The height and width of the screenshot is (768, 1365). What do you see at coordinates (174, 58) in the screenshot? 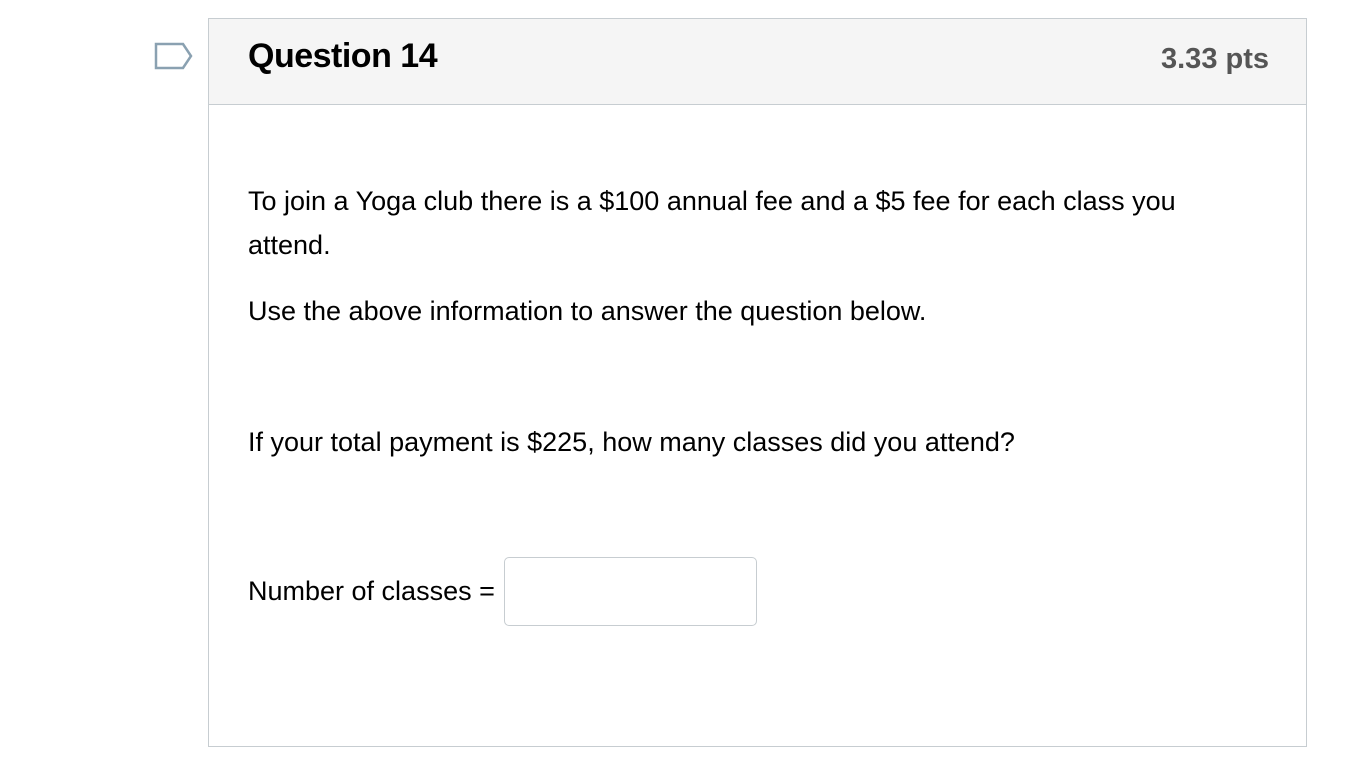
I see `flag-question-icon` at bounding box center [174, 58].